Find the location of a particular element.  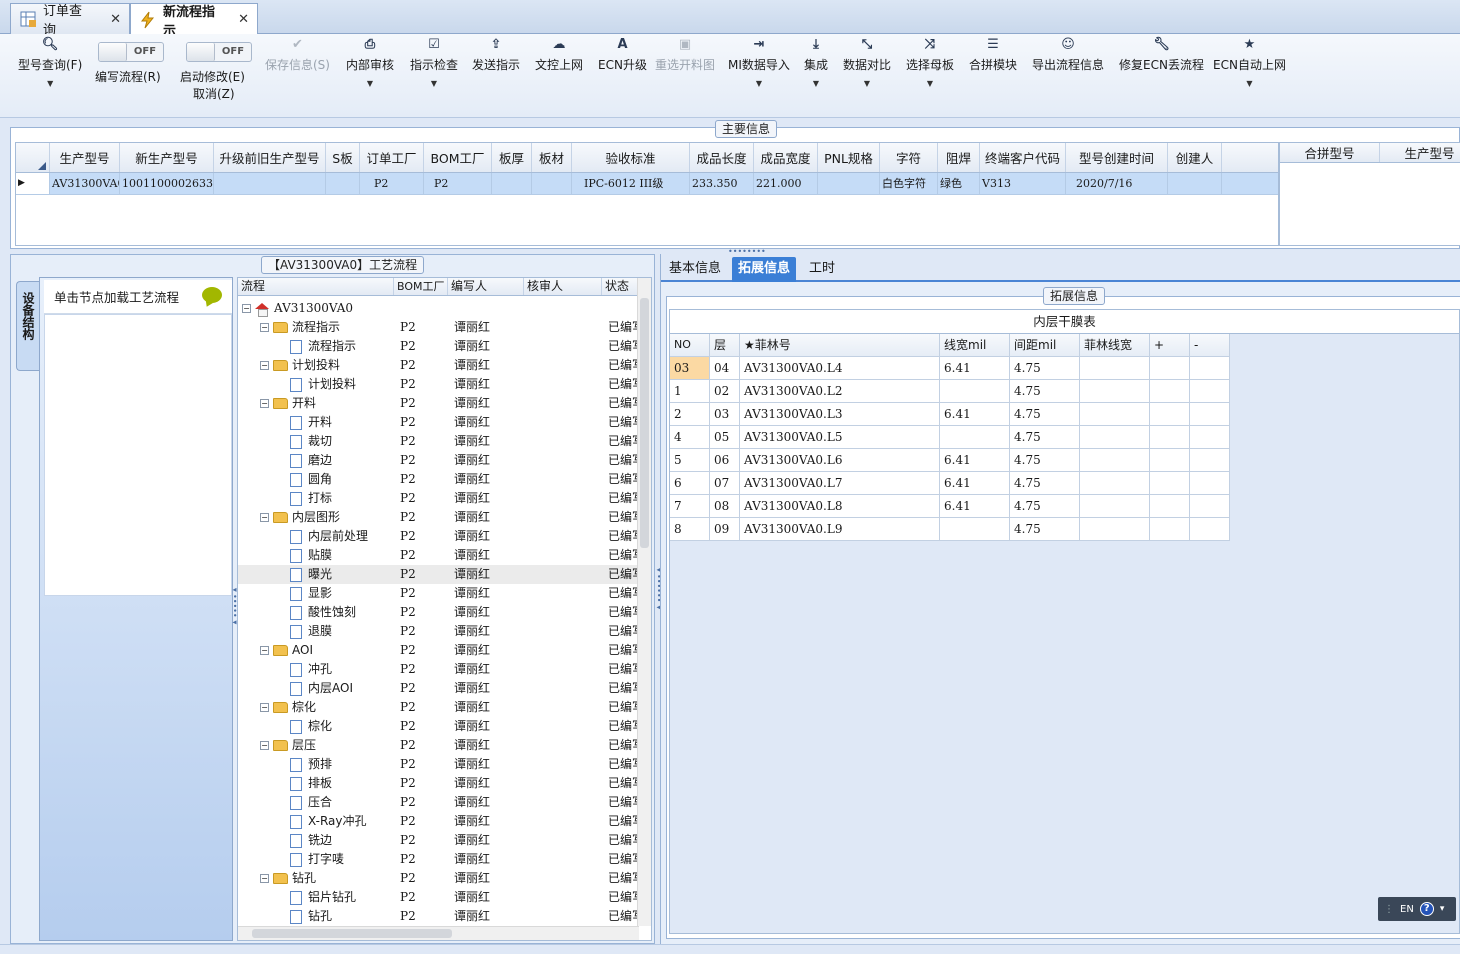

table-cell: AV31300VA0.L8 is located at coordinates (840, 506).